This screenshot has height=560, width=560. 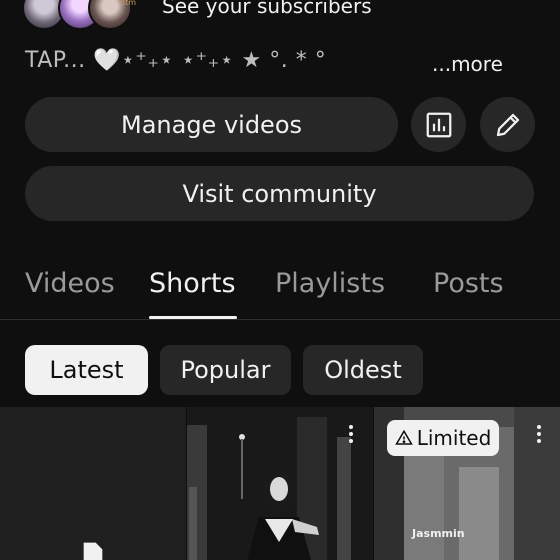 I want to click on chip-latest: Latest, so click(x=86, y=370).